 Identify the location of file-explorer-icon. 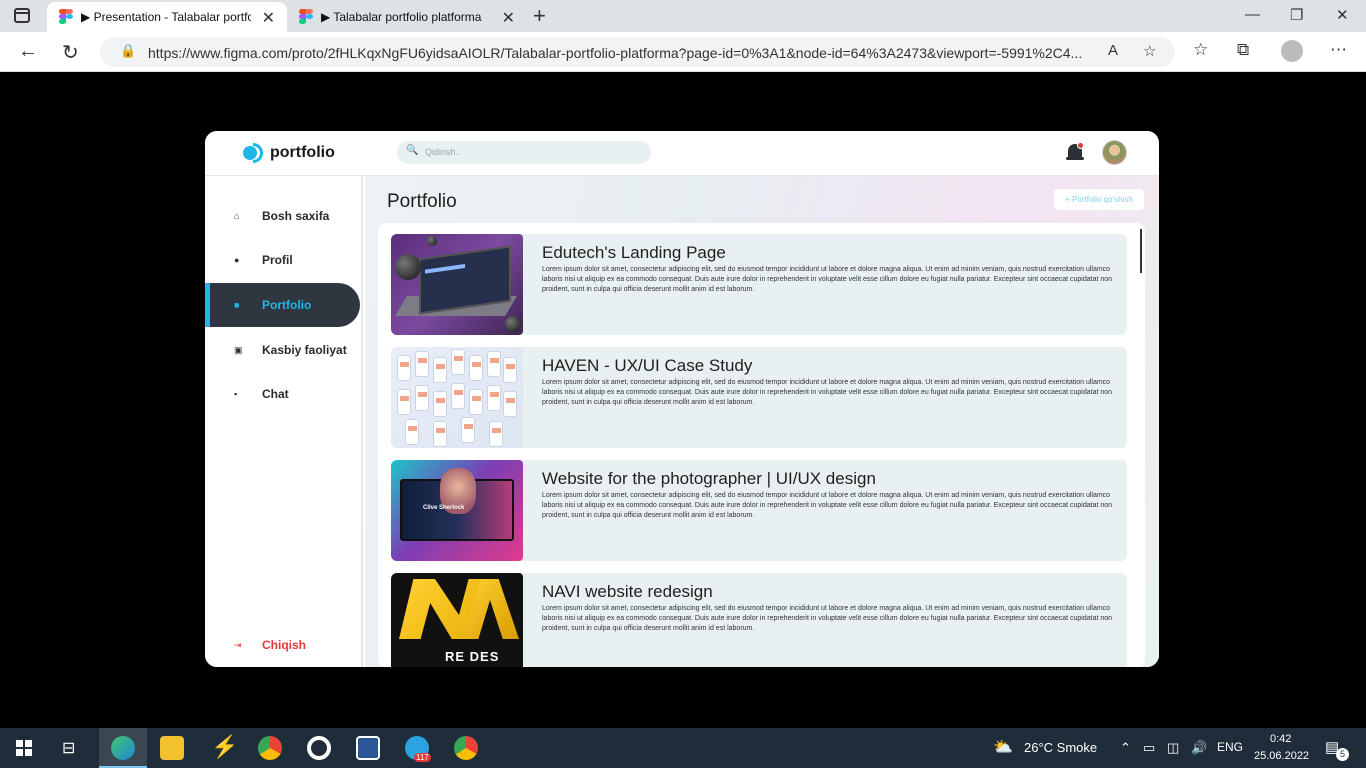
(172, 748).